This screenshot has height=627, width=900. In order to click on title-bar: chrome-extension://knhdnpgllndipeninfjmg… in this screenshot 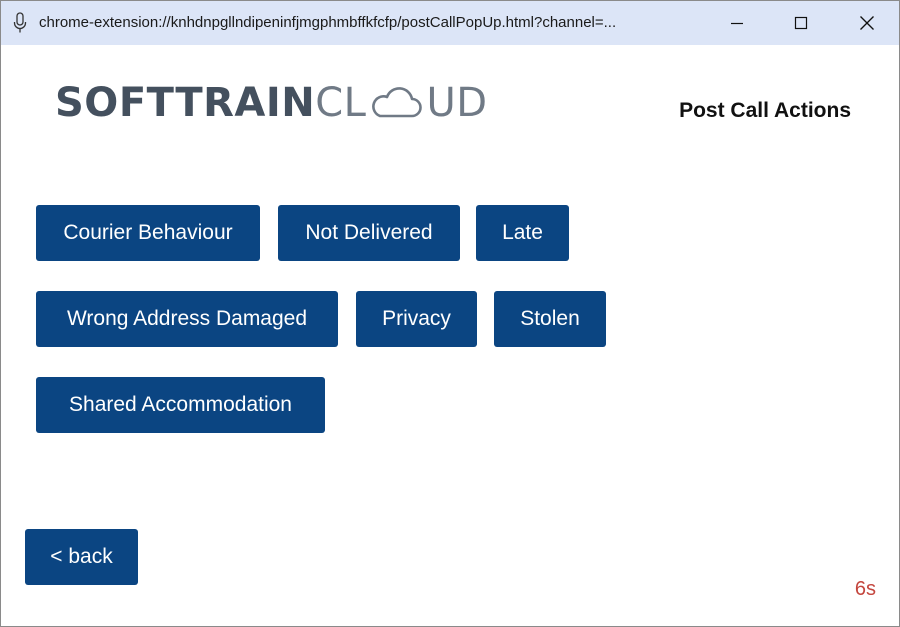, I will do `click(450, 23)`.